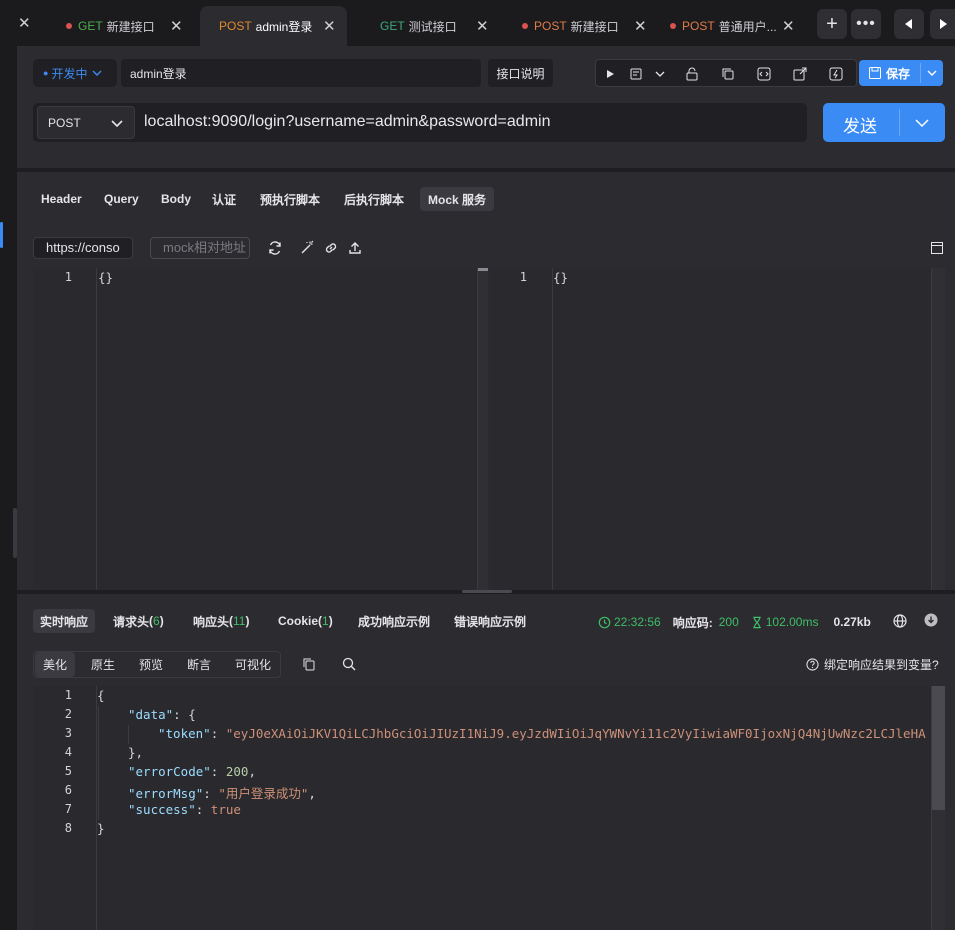 The image size is (955, 930). Describe the element at coordinates (86, 122) in the screenshot. I see `method-select: POST` at that location.